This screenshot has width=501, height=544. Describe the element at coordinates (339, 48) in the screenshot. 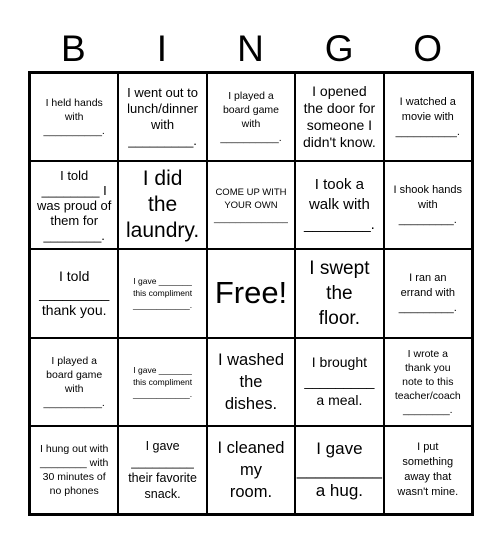

I see `header-letter-g: G` at that location.